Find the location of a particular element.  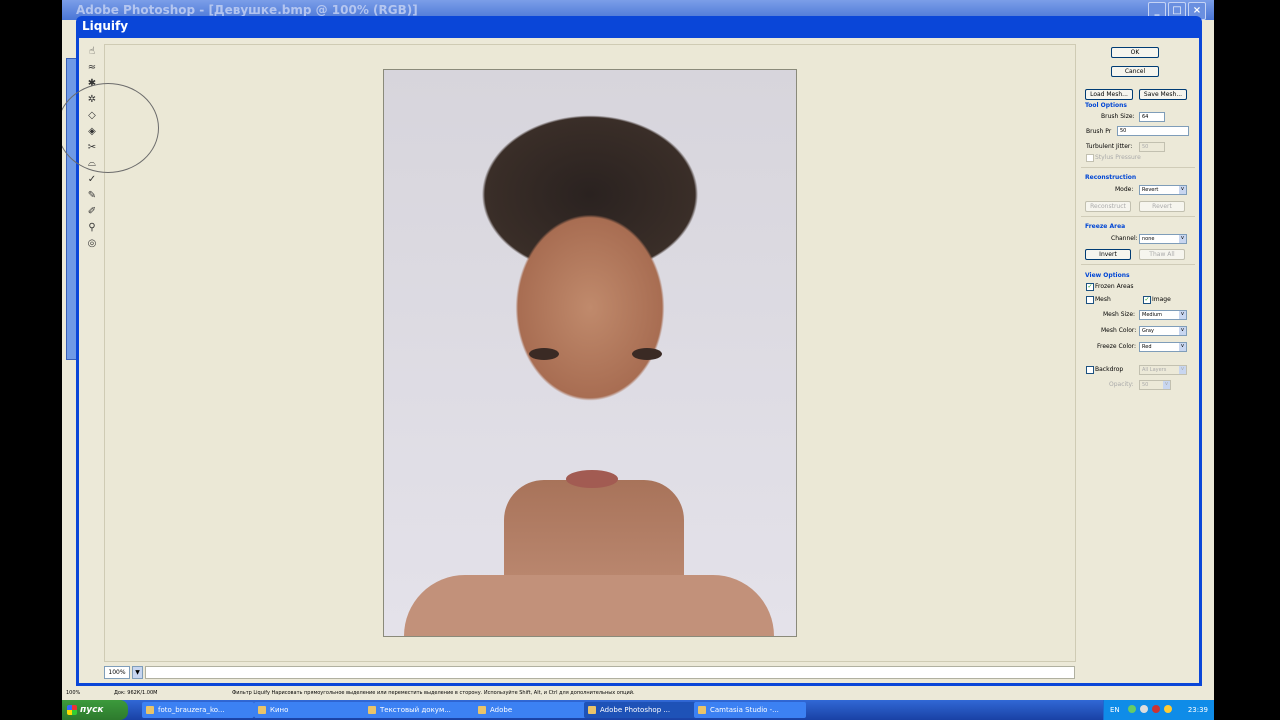

zoom-row: 100% ▼ is located at coordinates (589, 672).